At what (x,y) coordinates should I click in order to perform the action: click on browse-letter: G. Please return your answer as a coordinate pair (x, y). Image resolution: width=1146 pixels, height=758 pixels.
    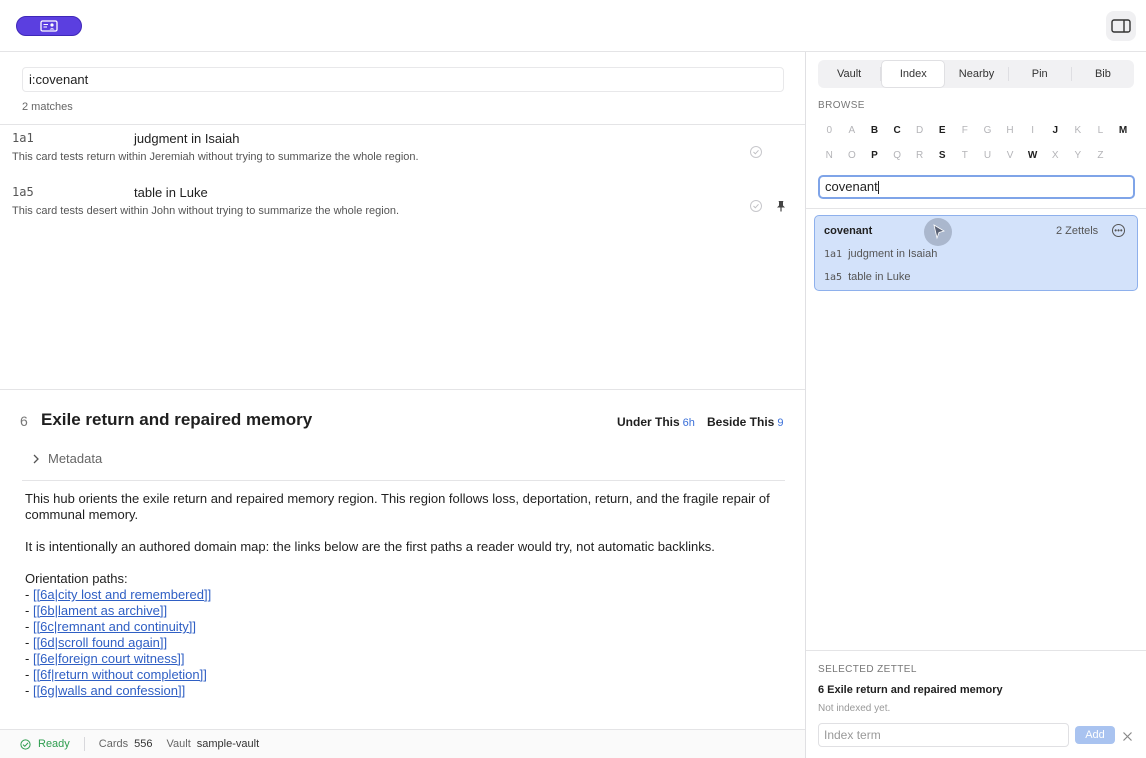
    Looking at the image, I should click on (987, 130).